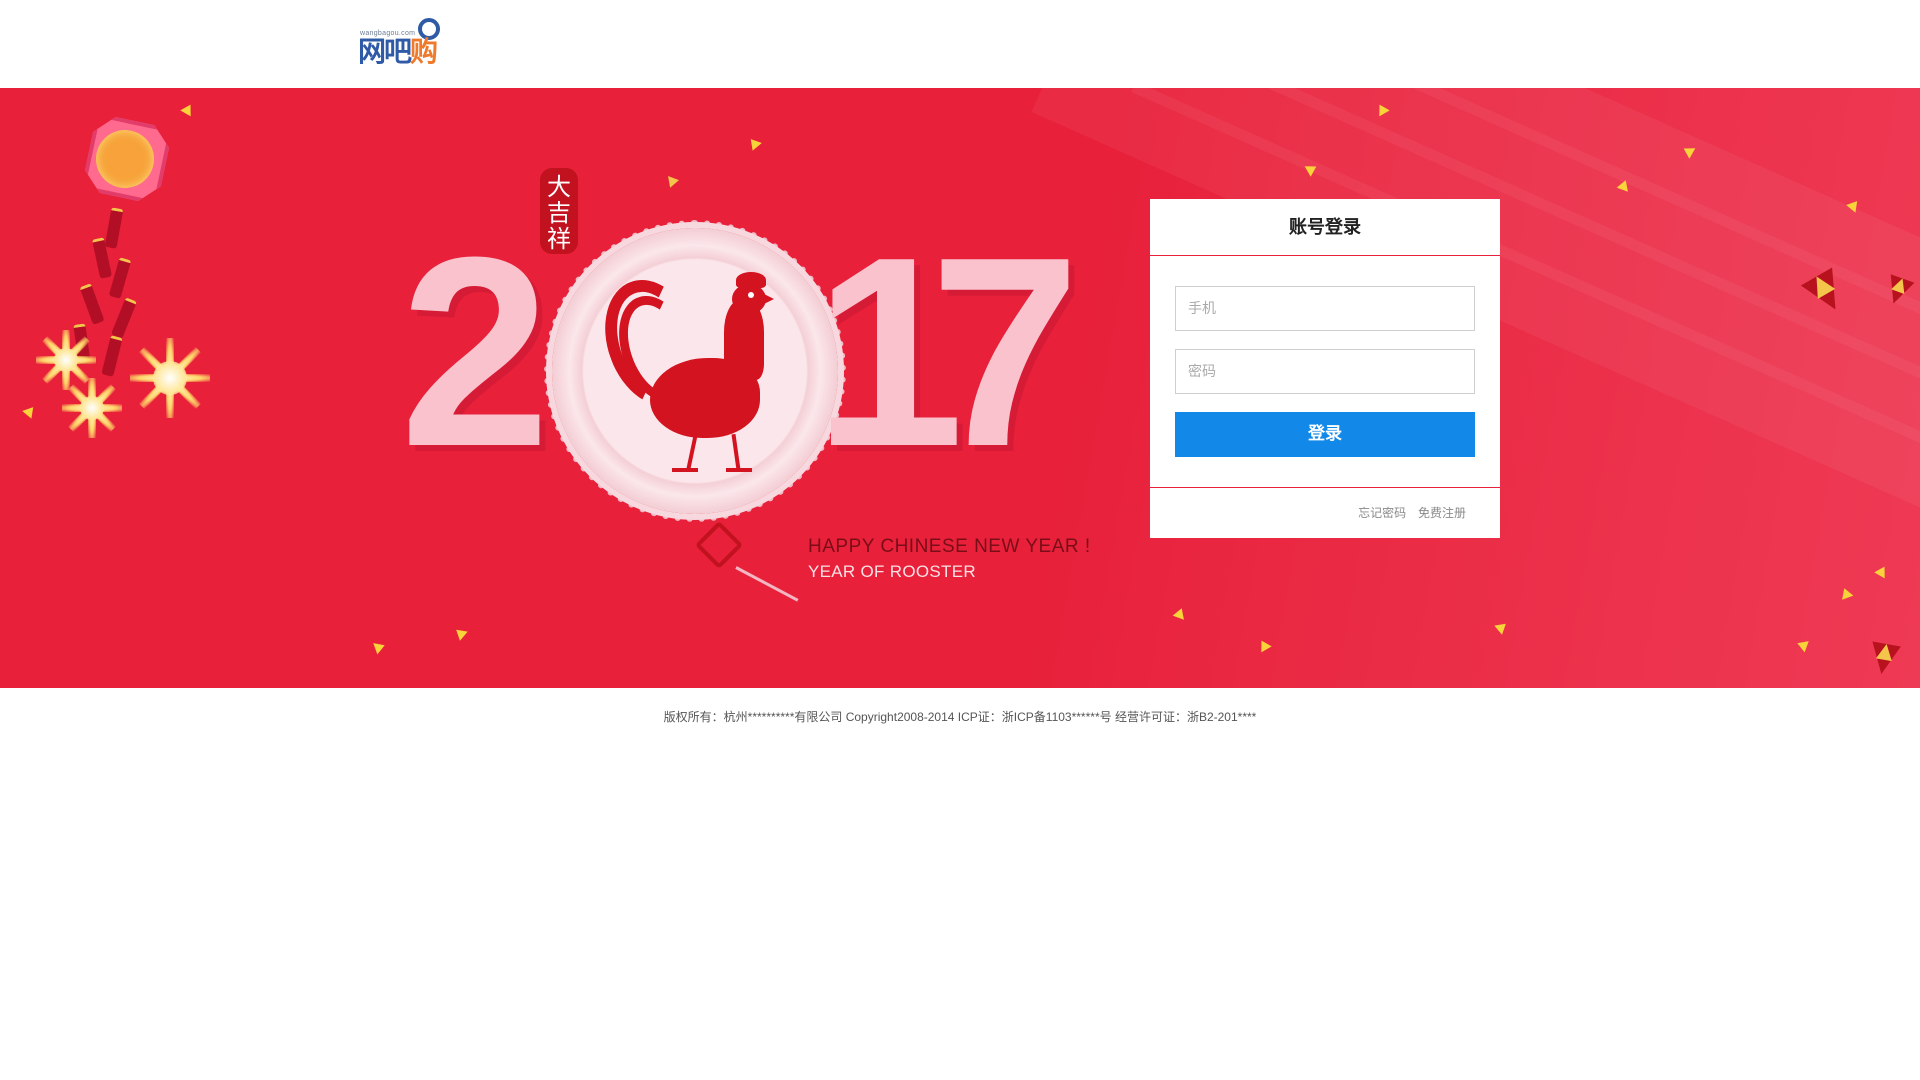 Image resolution: width=1920 pixels, height=1080 pixels. What do you see at coordinates (1325, 371) in the screenshot?
I see `password-input` at bounding box center [1325, 371].